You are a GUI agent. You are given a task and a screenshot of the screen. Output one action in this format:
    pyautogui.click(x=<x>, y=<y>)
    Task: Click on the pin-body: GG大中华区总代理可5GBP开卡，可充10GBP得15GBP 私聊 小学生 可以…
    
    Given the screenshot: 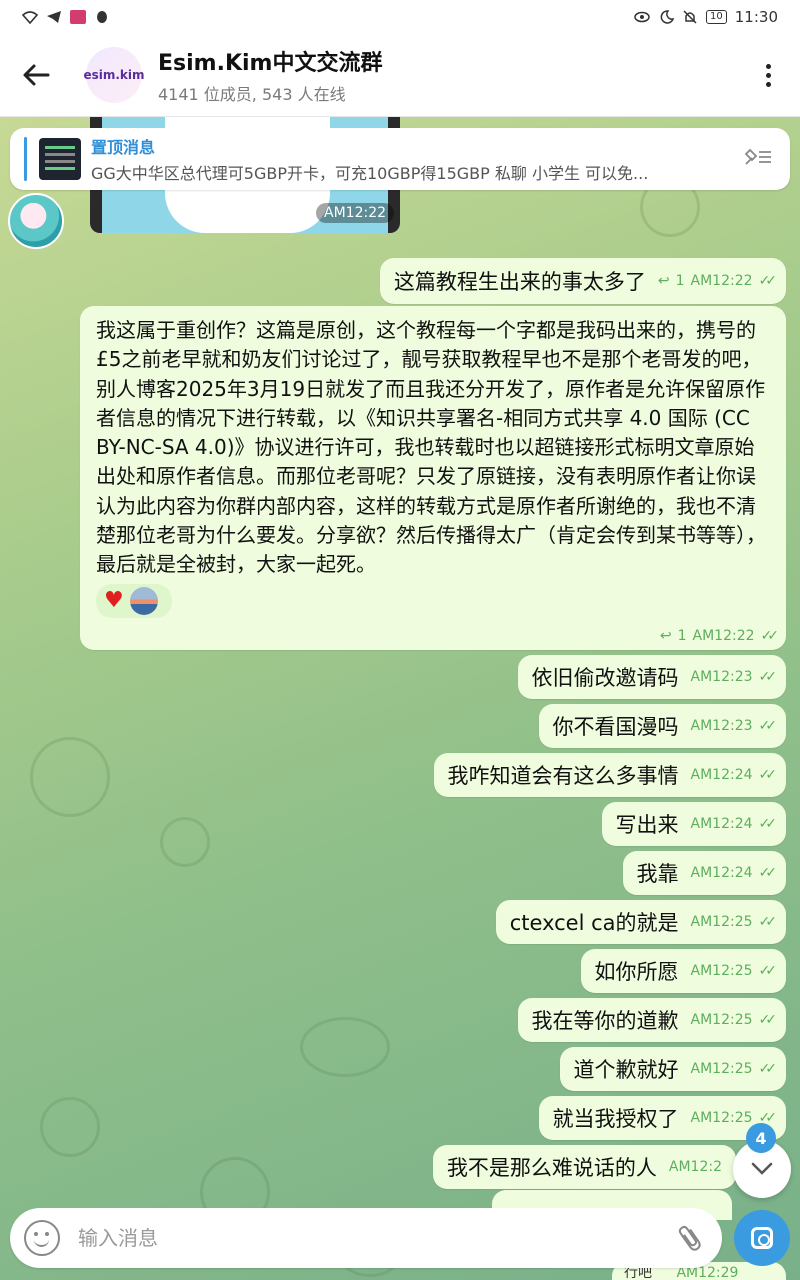 What is the action you would take?
    pyautogui.click(x=370, y=173)
    